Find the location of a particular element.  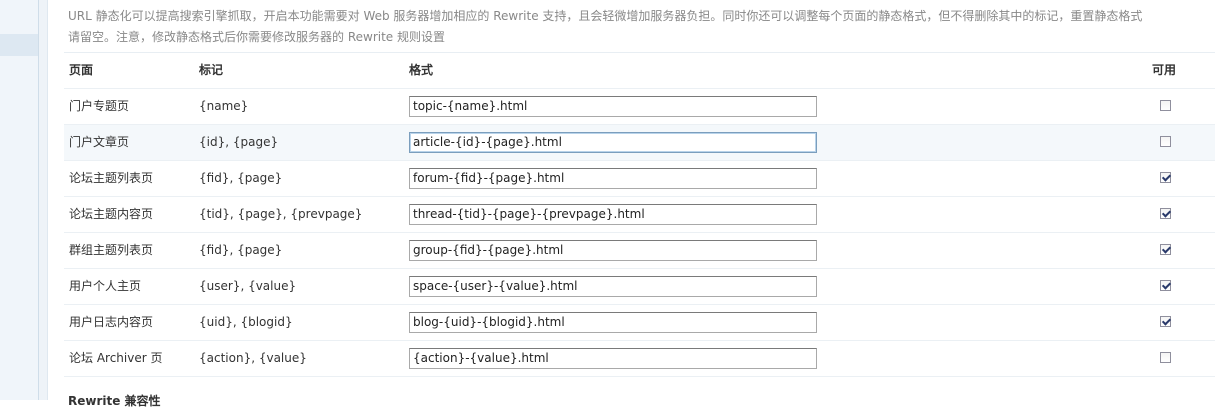

table-row: 论坛主题列表页 {fid}, {page} is located at coordinates (639, 179).